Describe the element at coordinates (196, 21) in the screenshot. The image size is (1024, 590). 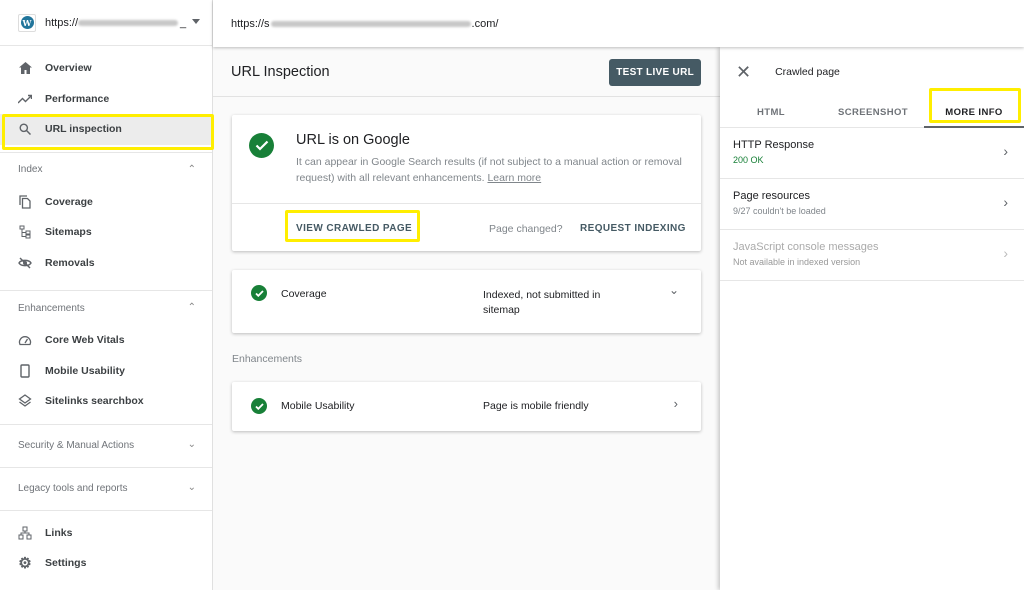
I see `dropdown-caret-icon` at that location.